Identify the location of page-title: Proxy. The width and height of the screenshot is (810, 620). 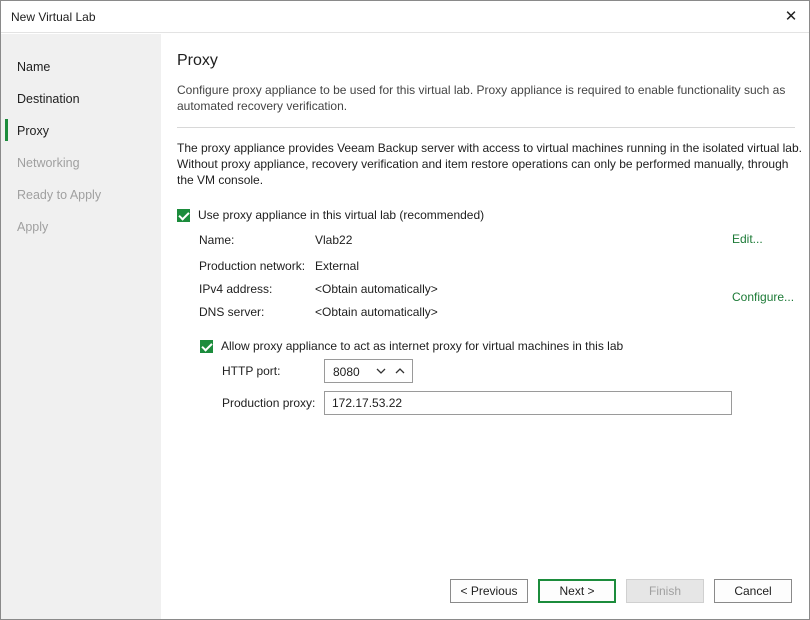
(197, 60).